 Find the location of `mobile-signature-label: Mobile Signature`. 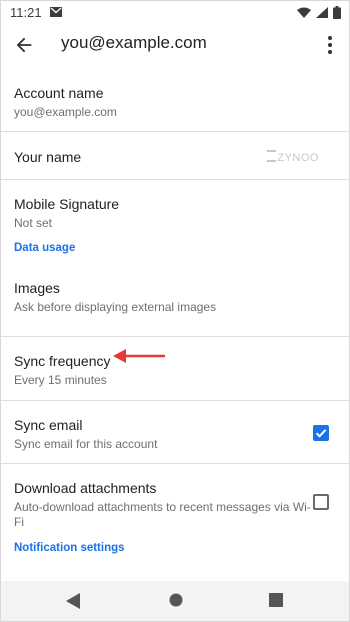

mobile-signature-label: Mobile Signature is located at coordinates (67, 204).